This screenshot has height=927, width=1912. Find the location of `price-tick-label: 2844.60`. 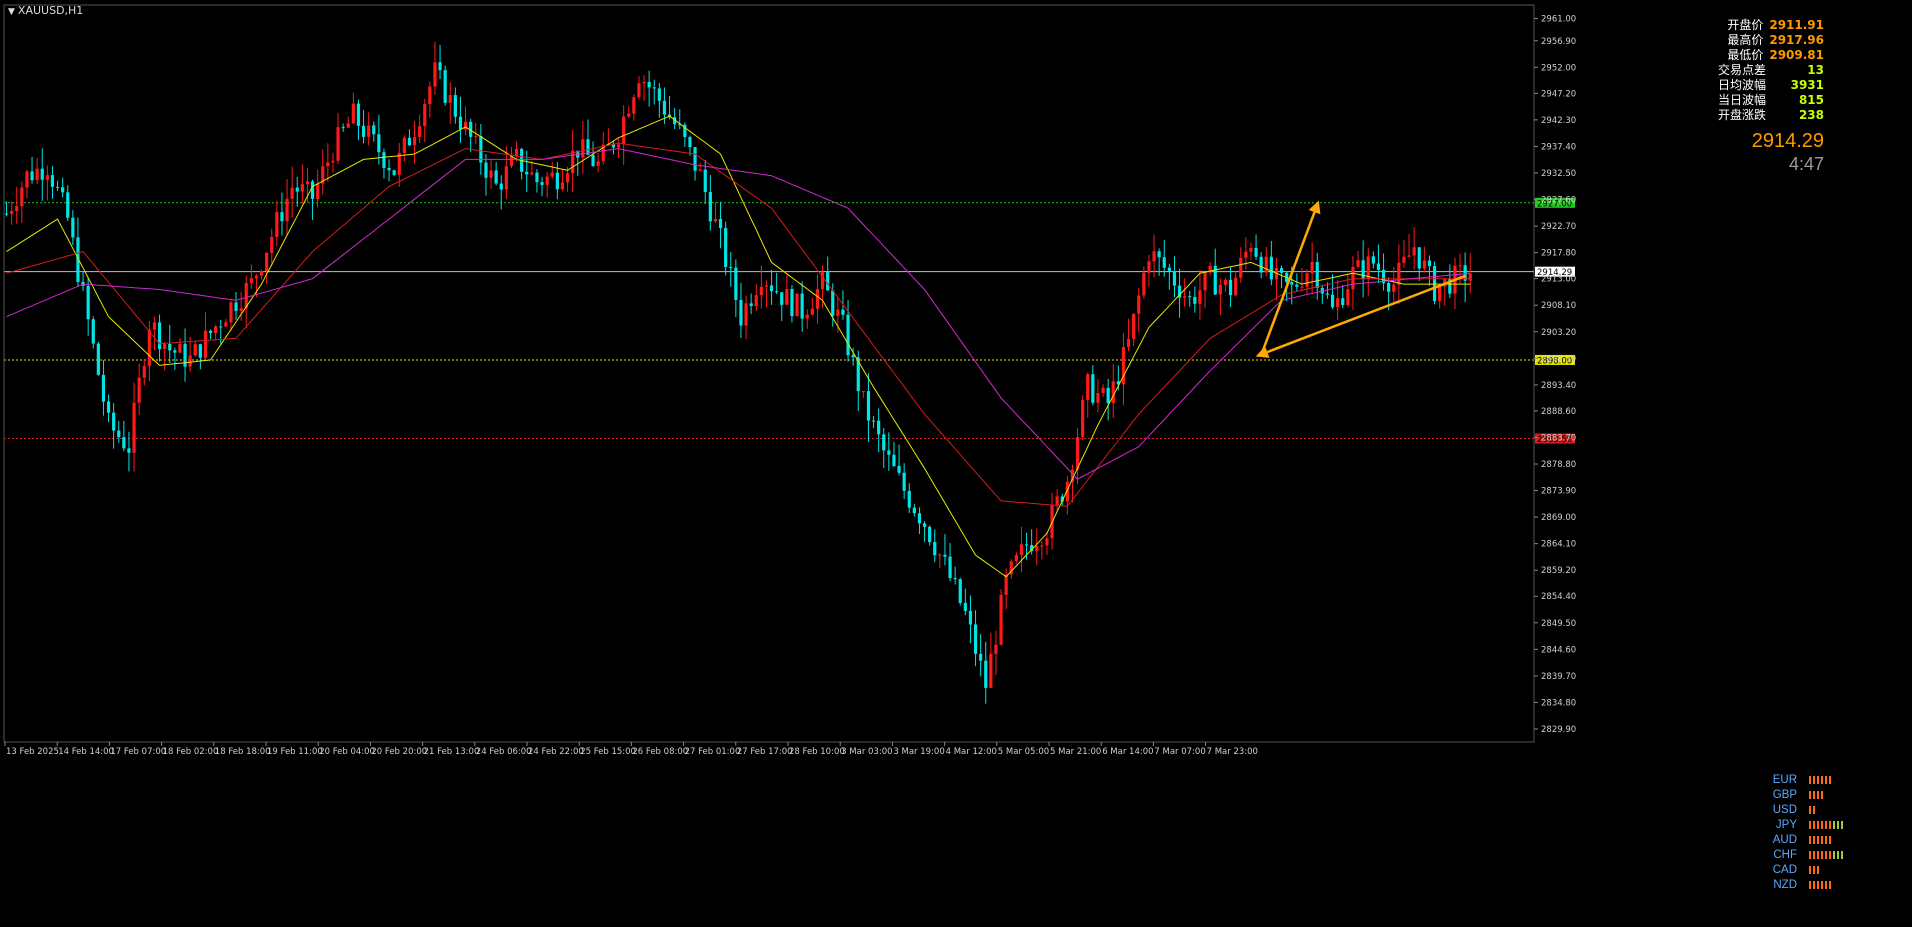

price-tick-label: 2844.60 is located at coordinates (1558, 650).